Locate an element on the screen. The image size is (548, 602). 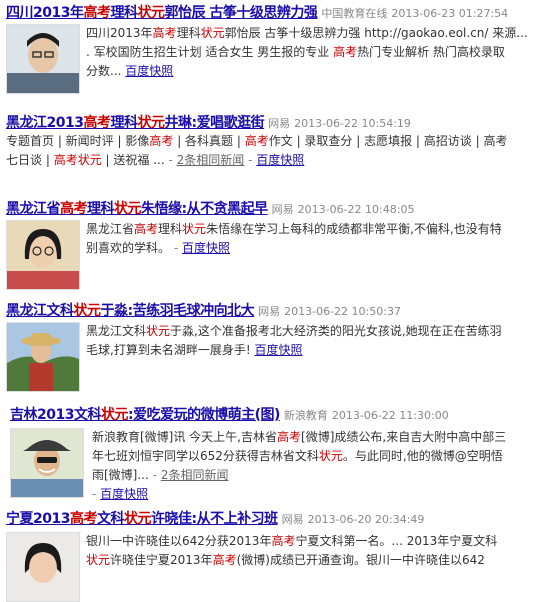
snippet-line: . 军校国防生招生计划 适合女生 男生报的专业 高考热门专业解析 热门高校录取 is located at coordinates (316, 52).